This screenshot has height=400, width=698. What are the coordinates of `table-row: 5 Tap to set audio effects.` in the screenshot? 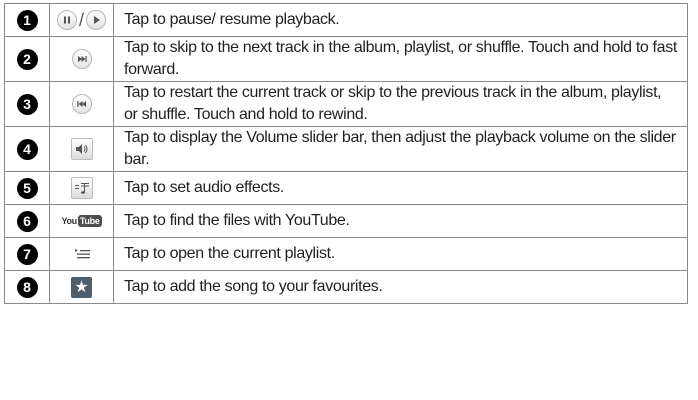 It's located at (346, 188).